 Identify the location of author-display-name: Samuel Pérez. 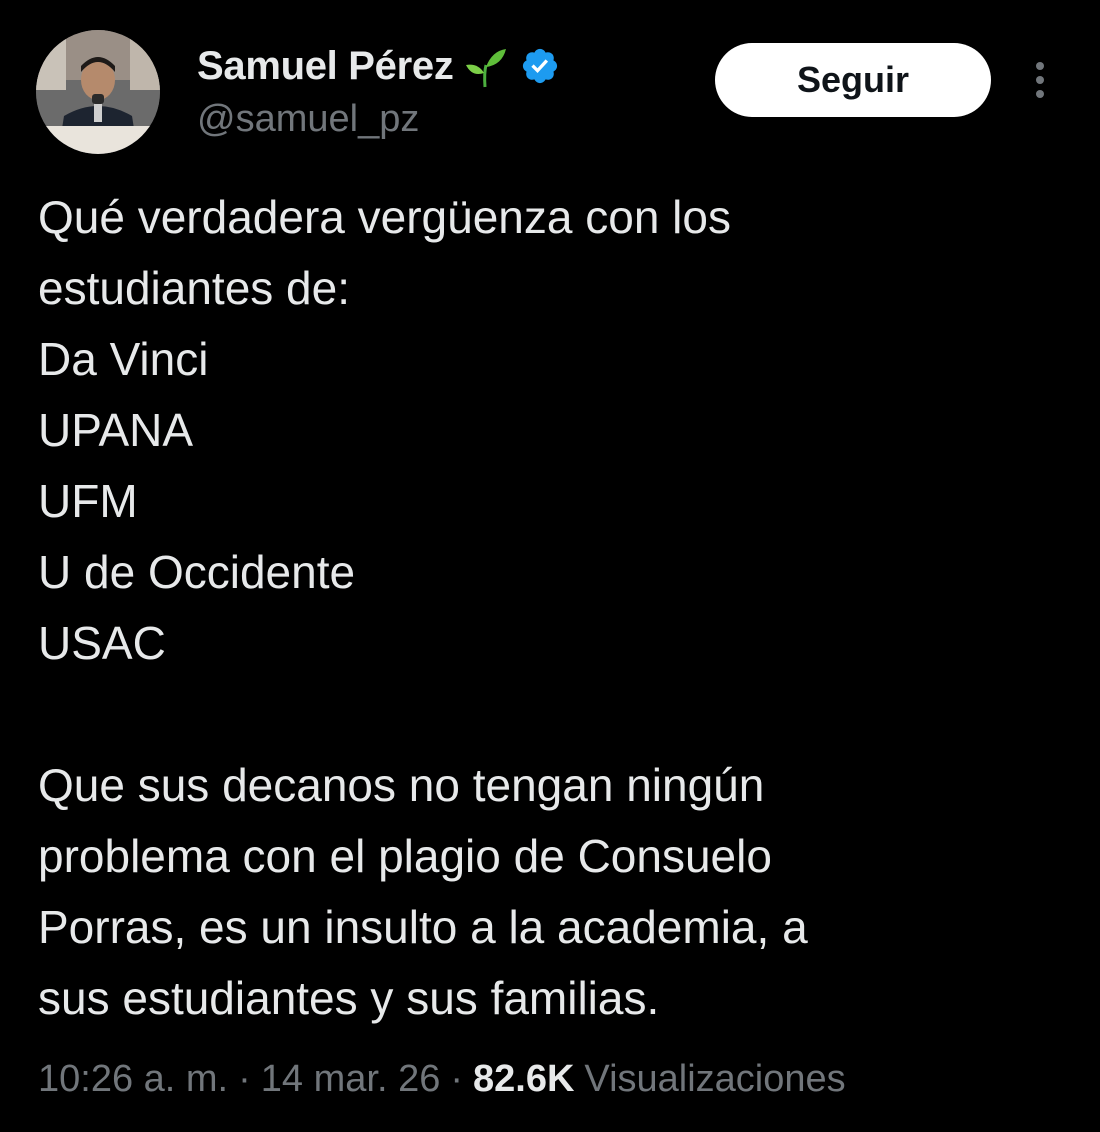
(325, 66).